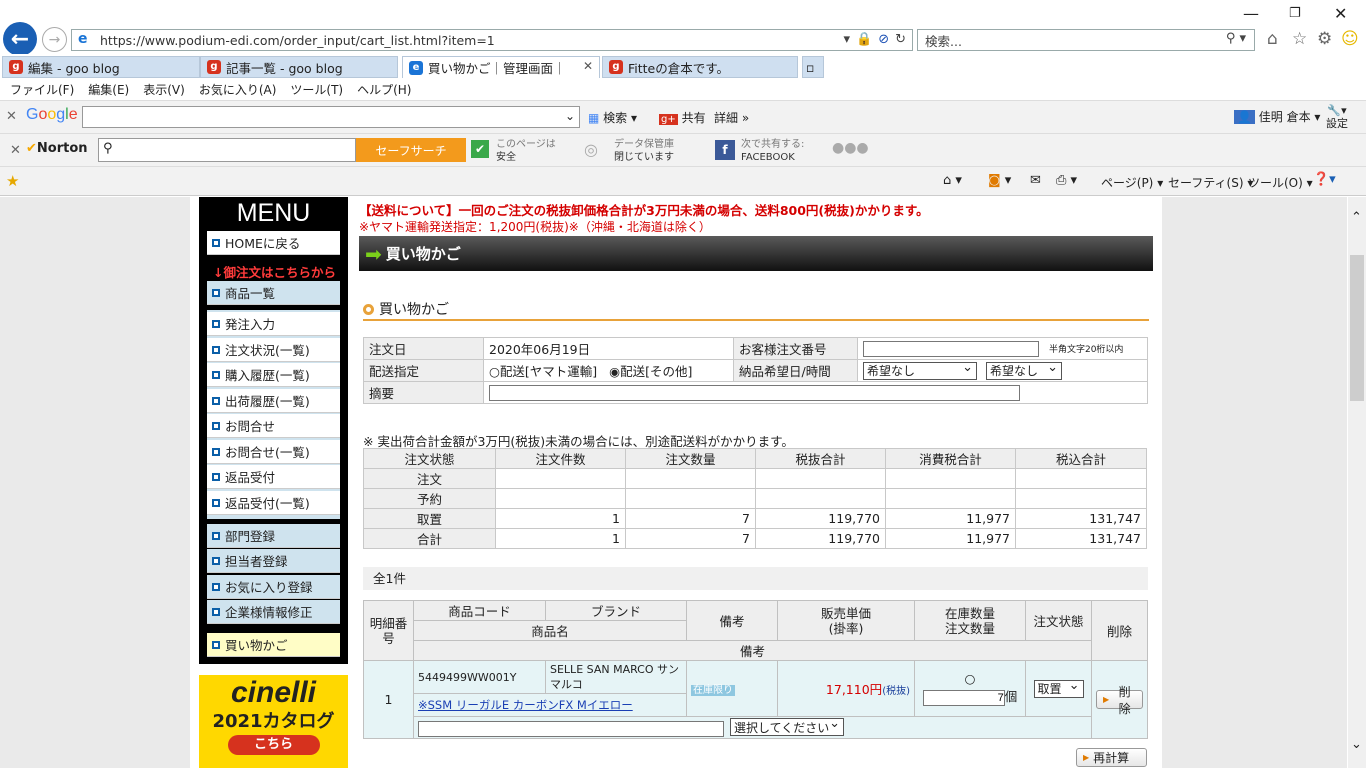  Describe the element at coordinates (963, 698) in the screenshot. I see `qty-input` at that location.